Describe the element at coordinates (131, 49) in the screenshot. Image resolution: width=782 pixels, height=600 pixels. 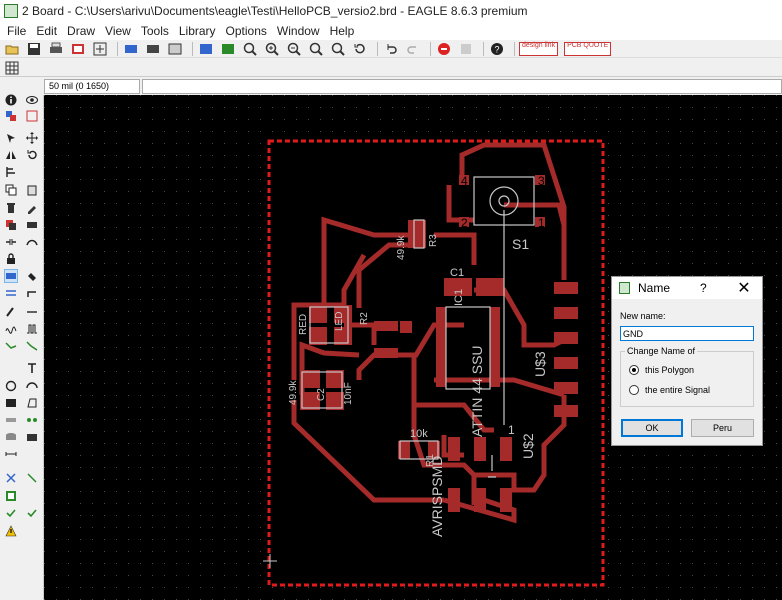
I see `script-icon` at that location.